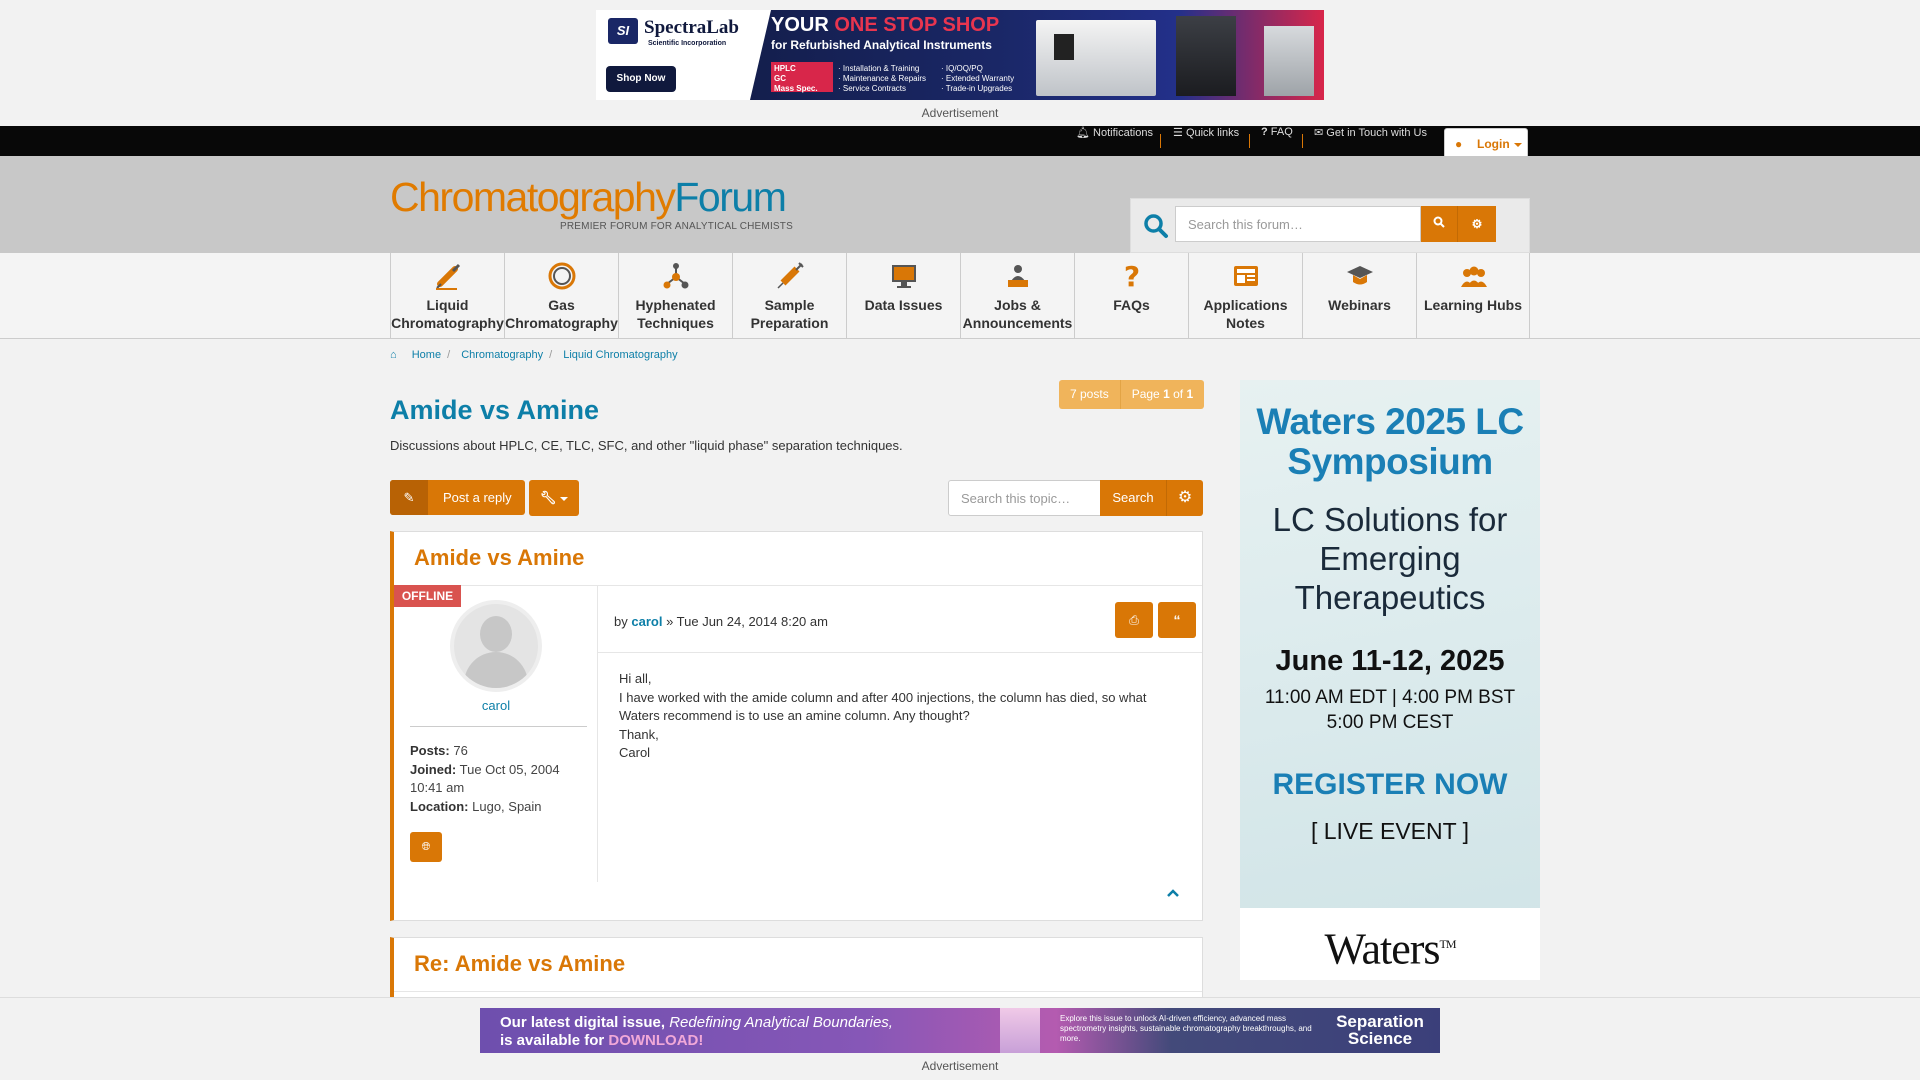 This screenshot has height=1080, width=1920. I want to click on post-reply-button: ✎ Post a reply, so click(457, 497).